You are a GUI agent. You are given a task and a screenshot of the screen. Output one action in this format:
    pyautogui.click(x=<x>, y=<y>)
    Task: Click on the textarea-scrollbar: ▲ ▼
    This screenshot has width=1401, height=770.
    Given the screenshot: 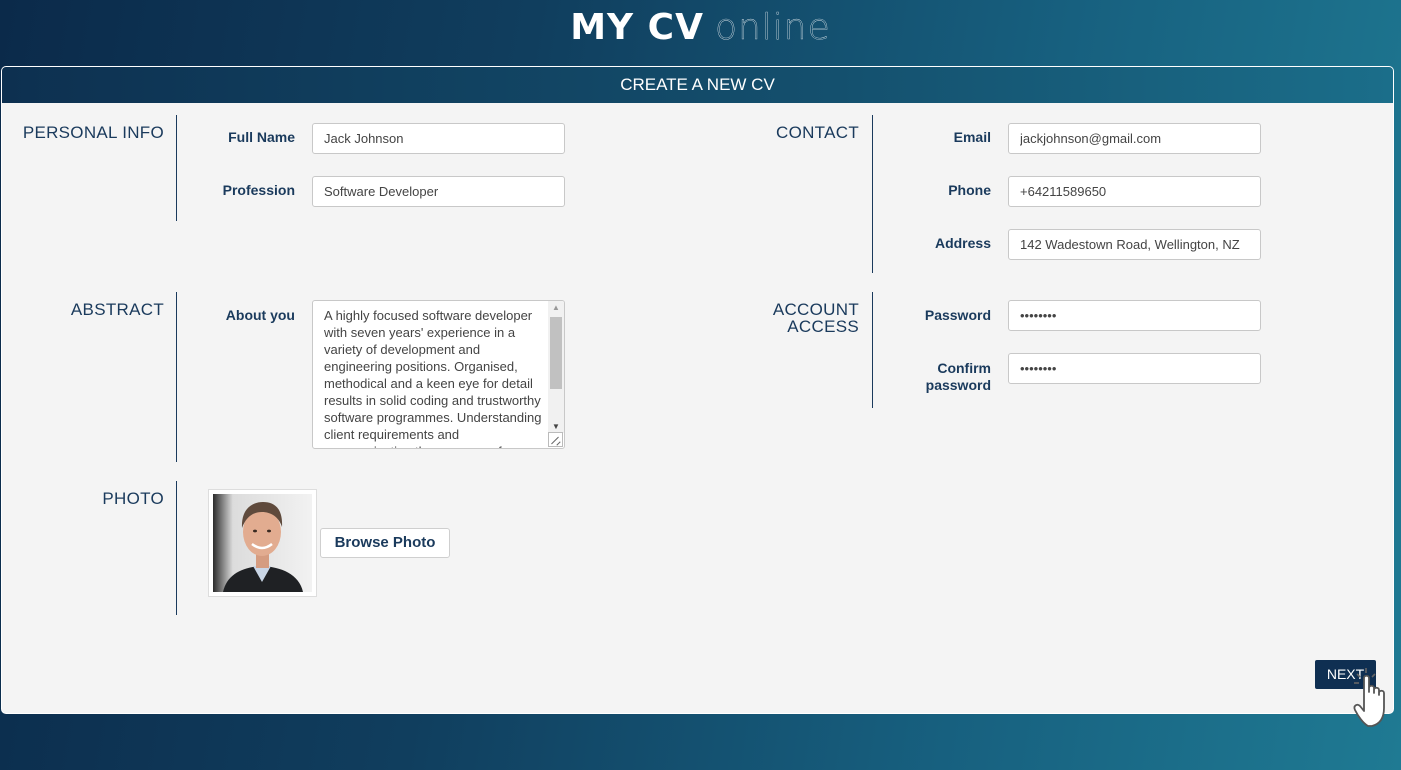 What is the action you would take?
    pyautogui.click(x=556, y=367)
    